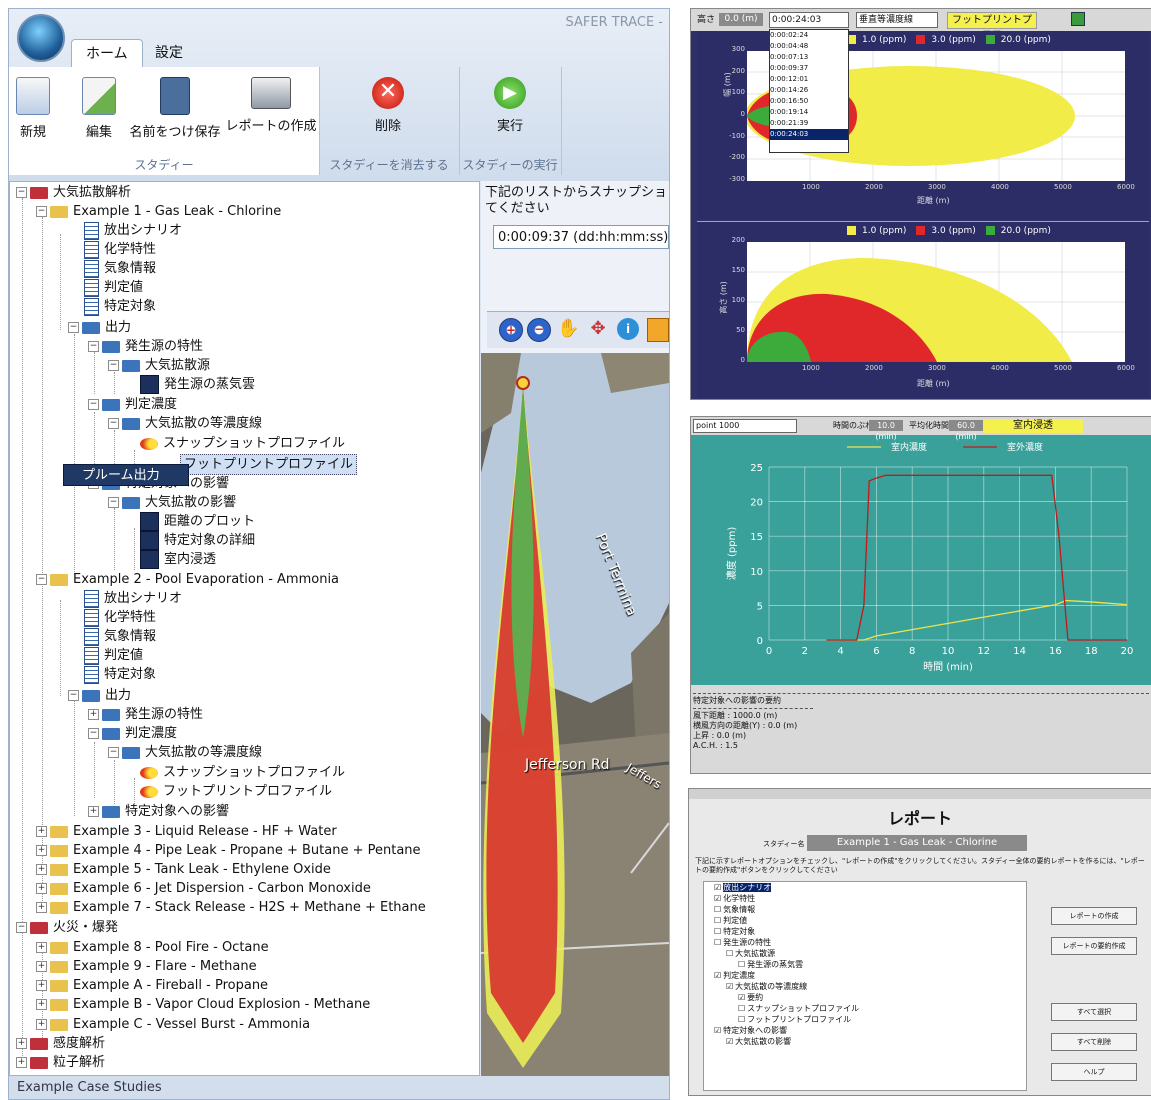 This screenshot has height=1100, width=1151. I want to click on footprint-profile-tab: フットプリントプロフ, so click(992, 26).